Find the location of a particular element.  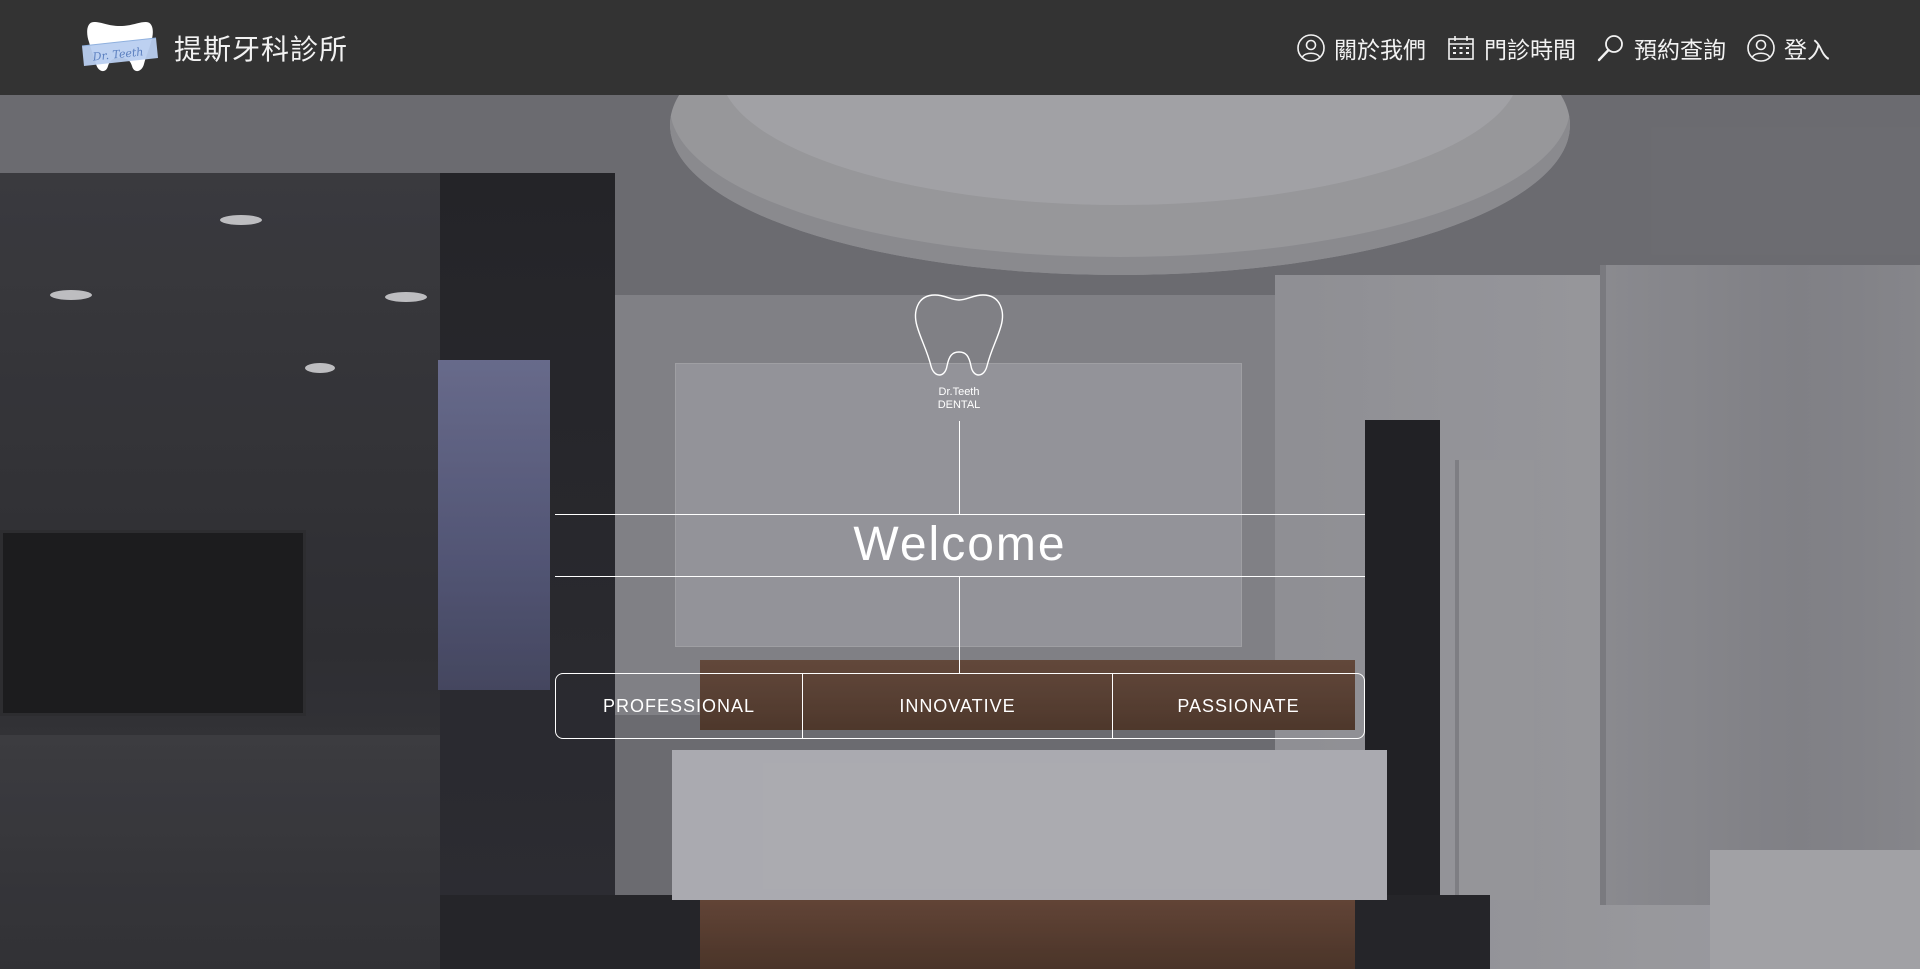

hero-logo-text: Dr.Teeth DENTAL is located at coordinates (959, 399).